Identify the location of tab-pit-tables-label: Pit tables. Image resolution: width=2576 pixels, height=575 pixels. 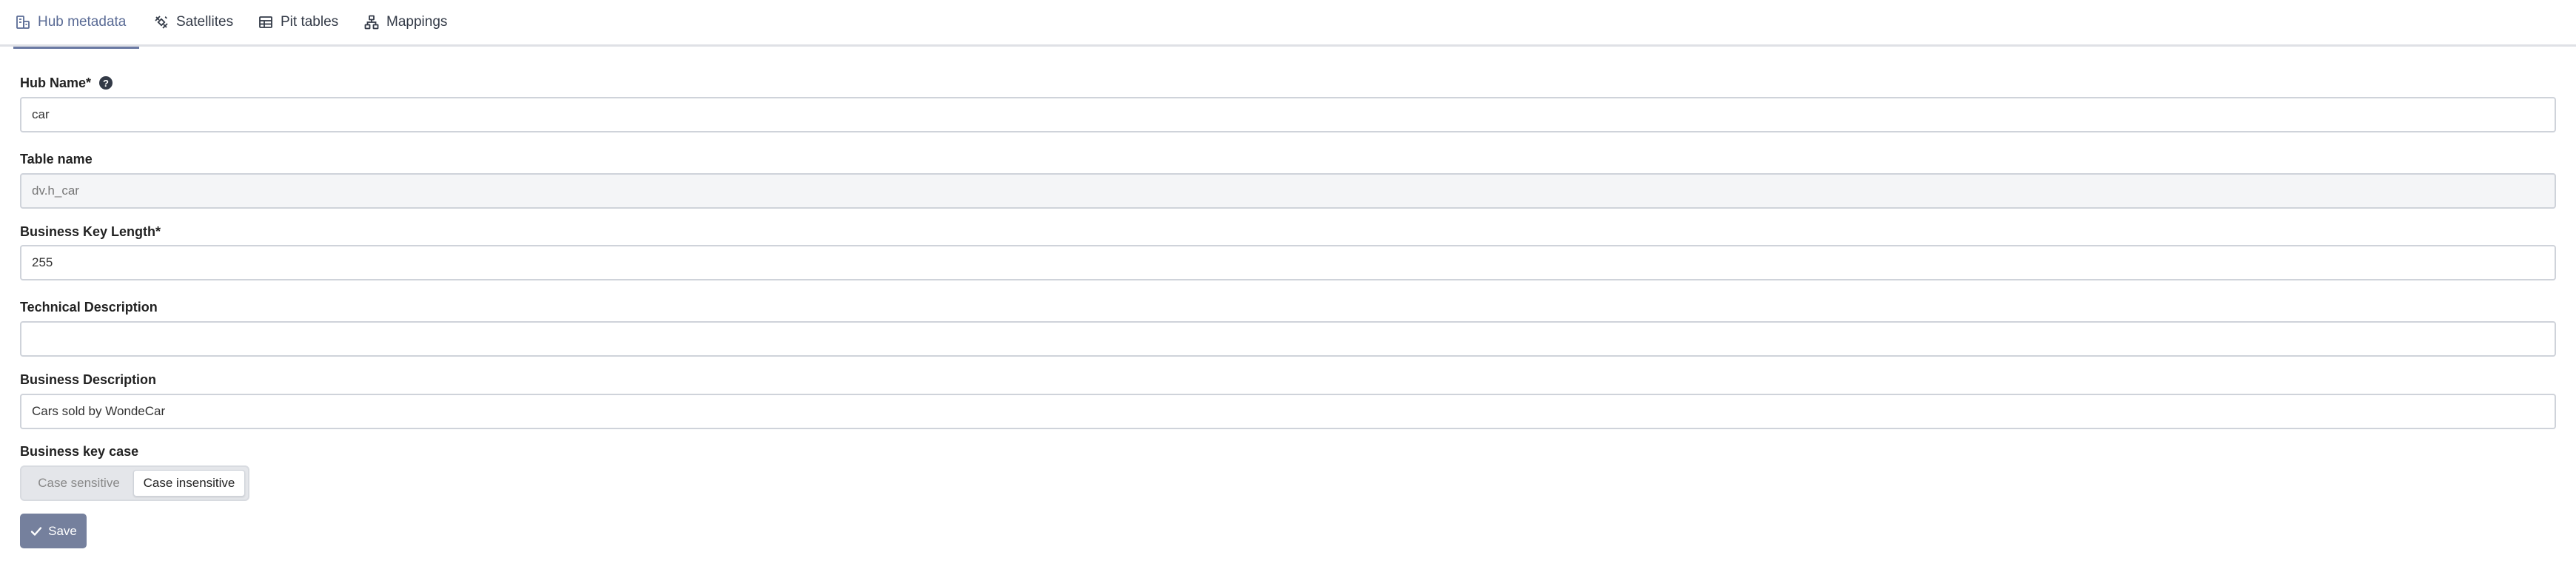
(310, 22).